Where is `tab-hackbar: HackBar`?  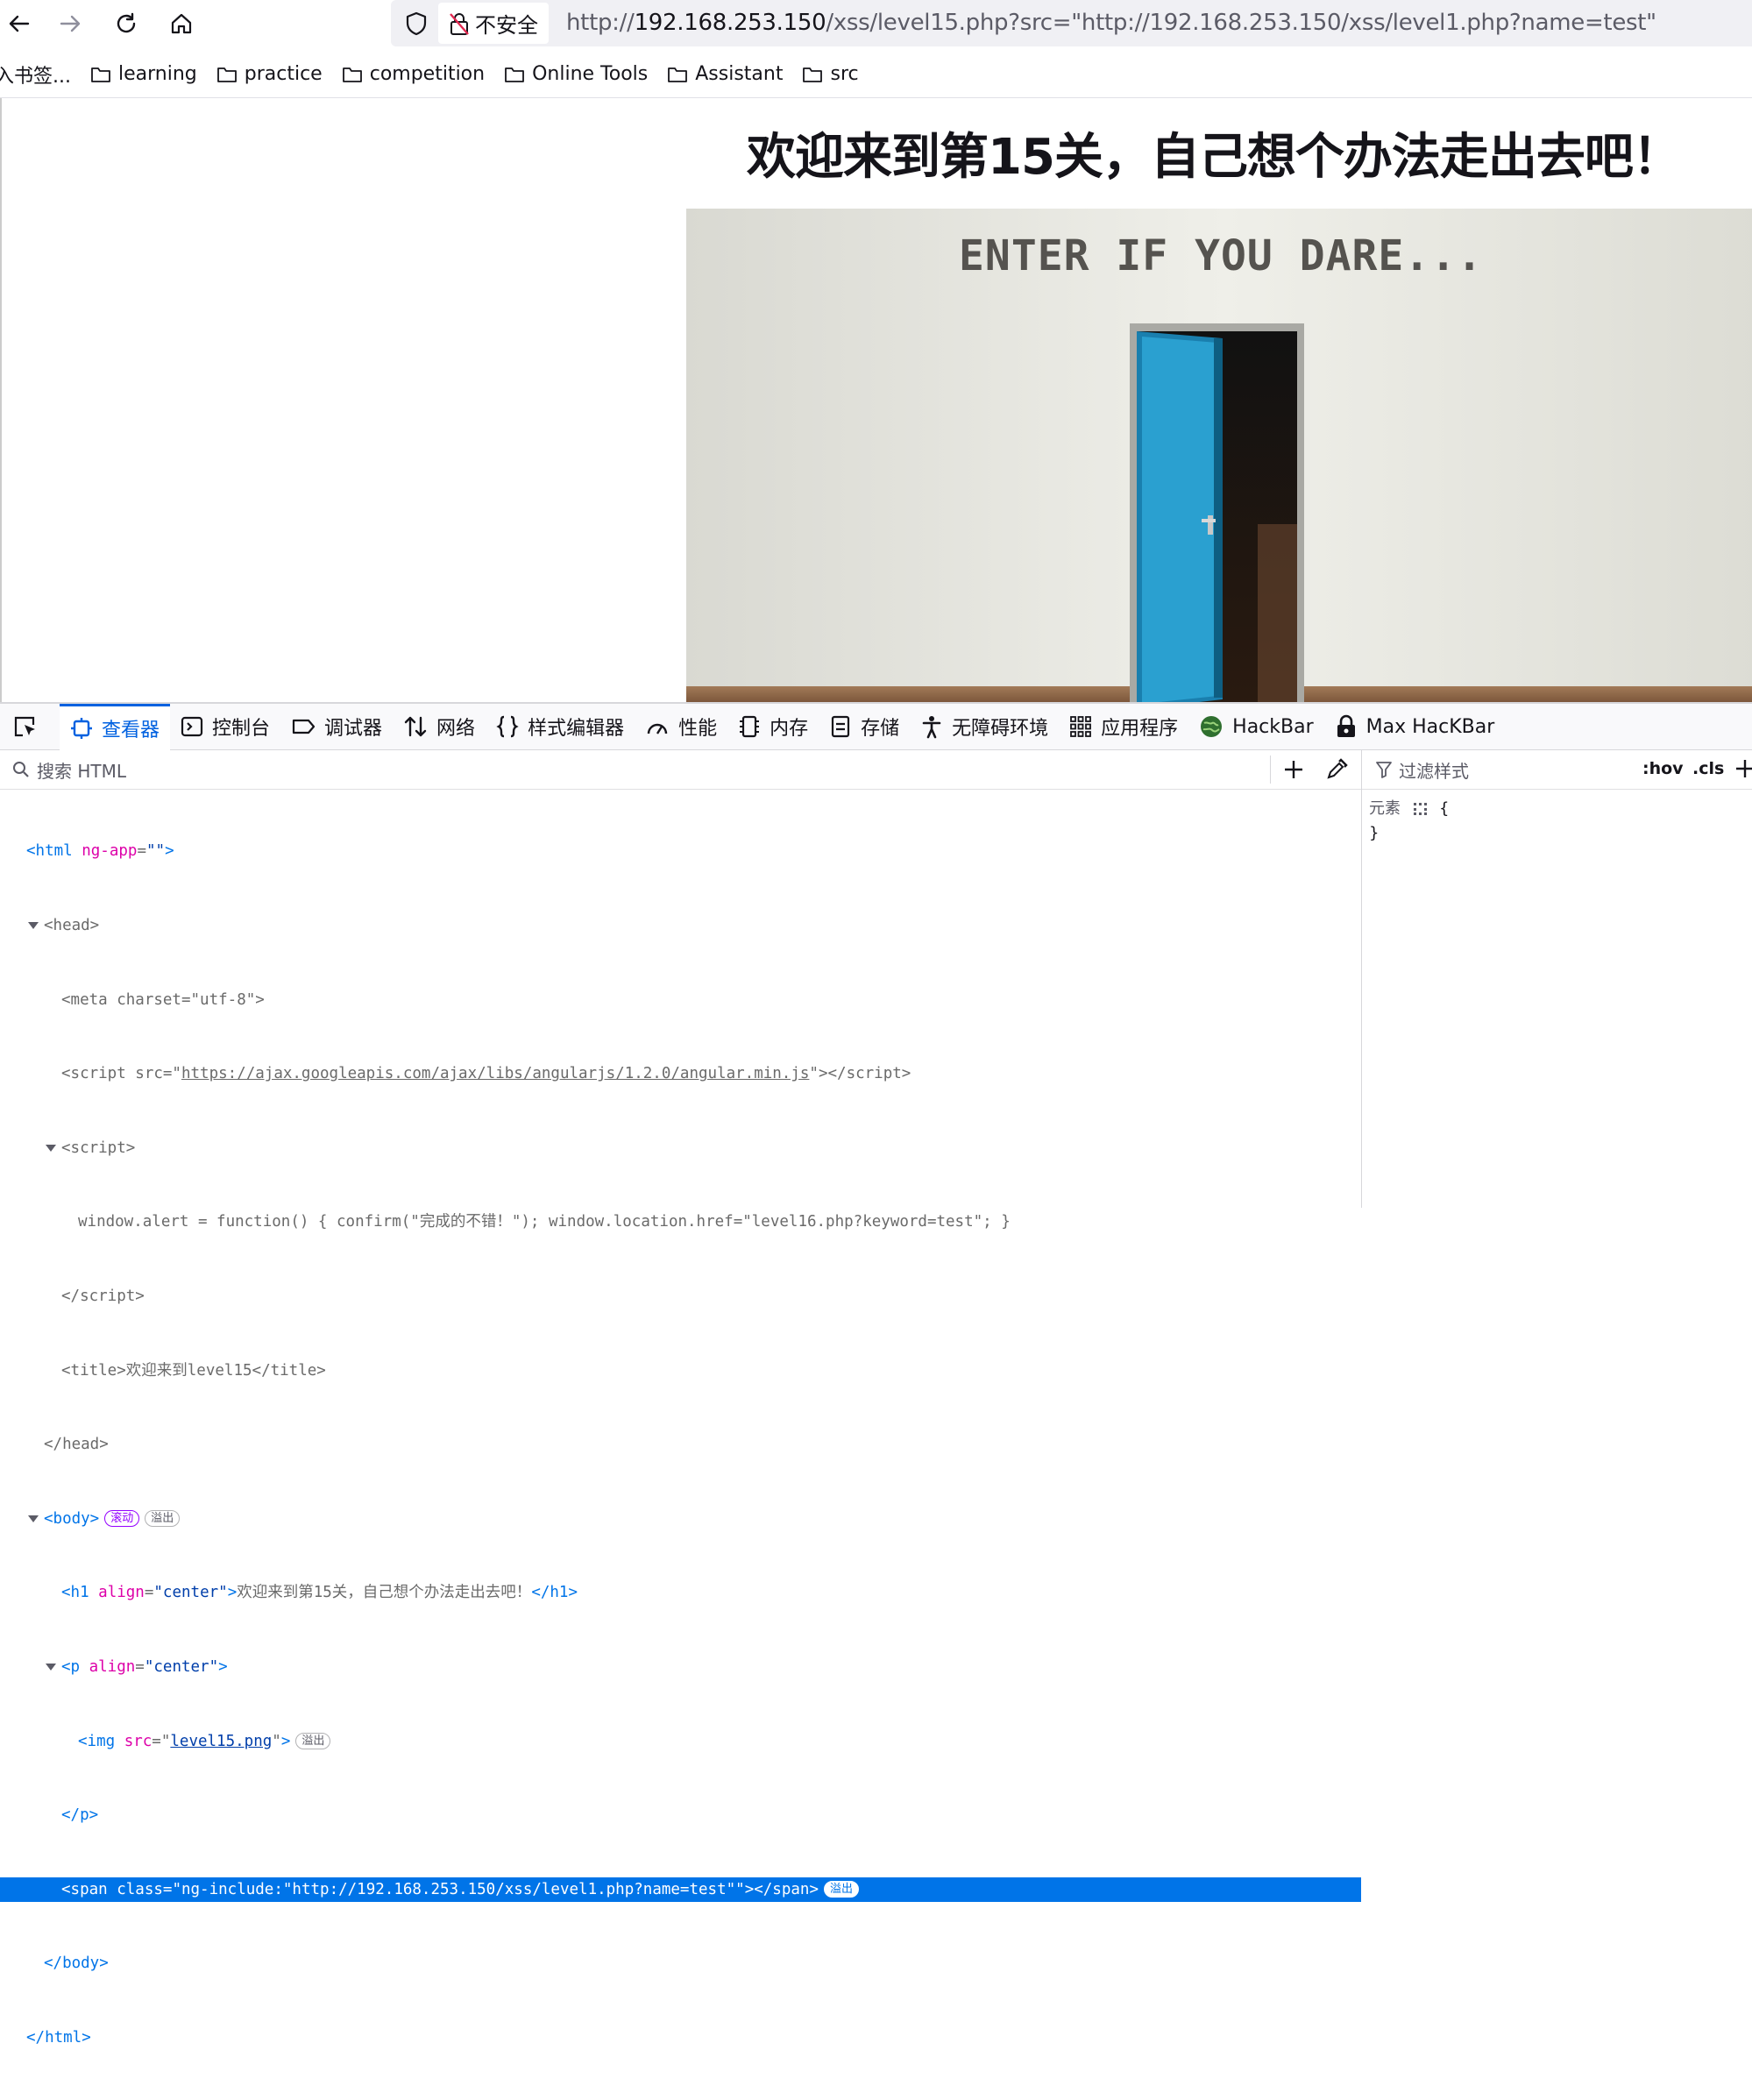 tab-hackbar: HackBar is located at coordinates (1255, 727).